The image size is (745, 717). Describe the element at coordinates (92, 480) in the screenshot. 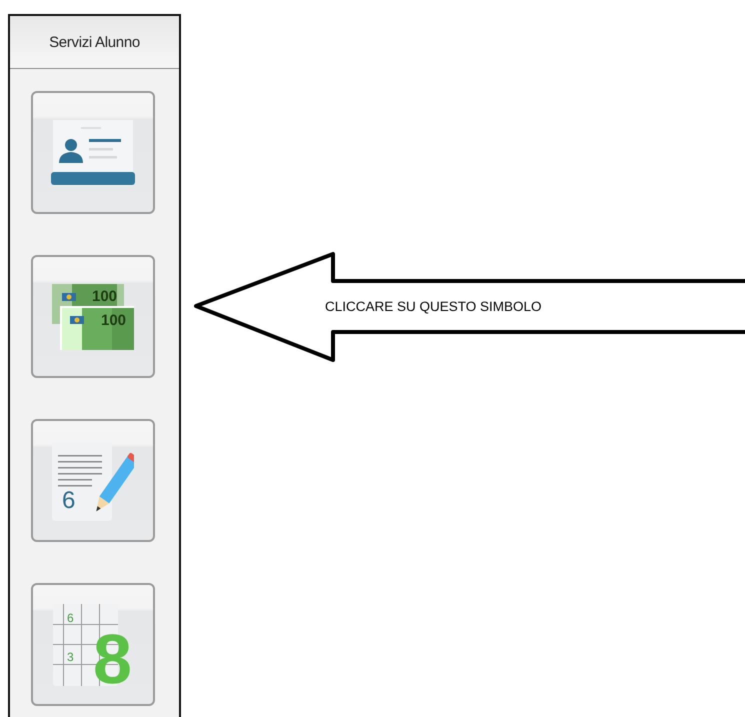

I see `grades-button: 6` at that location.